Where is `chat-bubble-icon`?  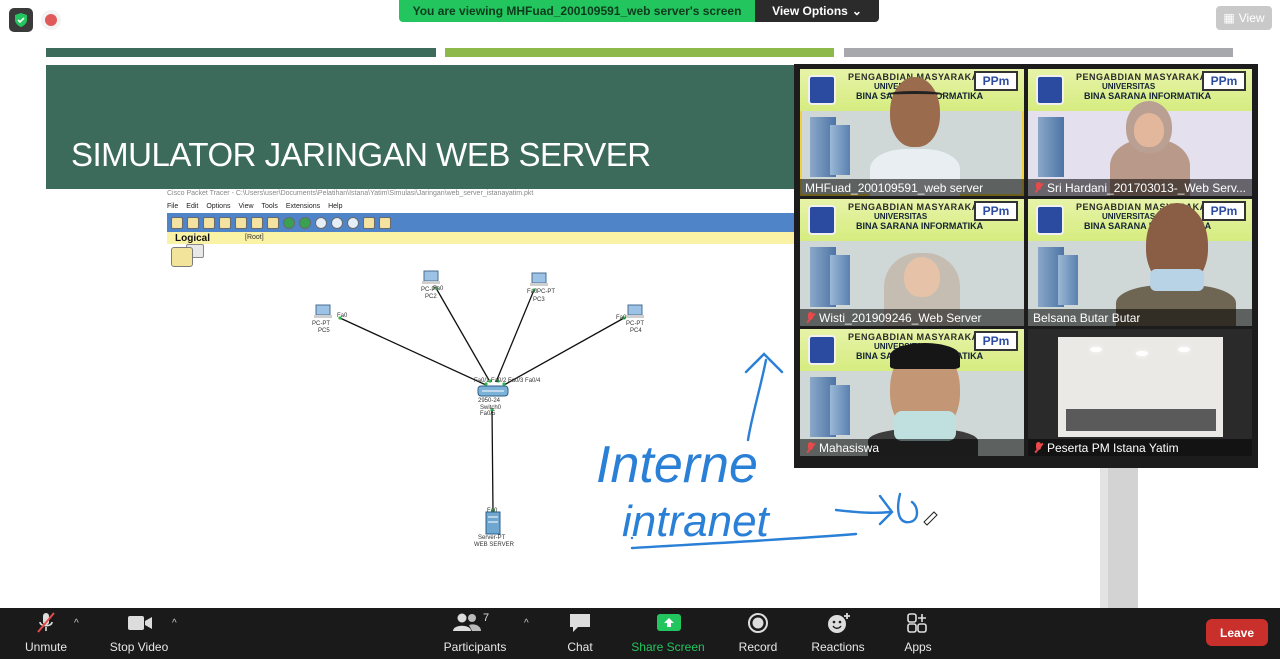
chat-bubble-icon is located at coordinates (580, 623).